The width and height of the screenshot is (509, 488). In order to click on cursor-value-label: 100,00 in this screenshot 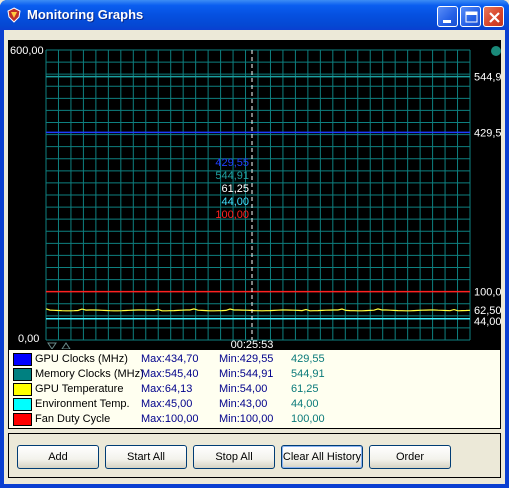, I will do `click(232, 215)`.